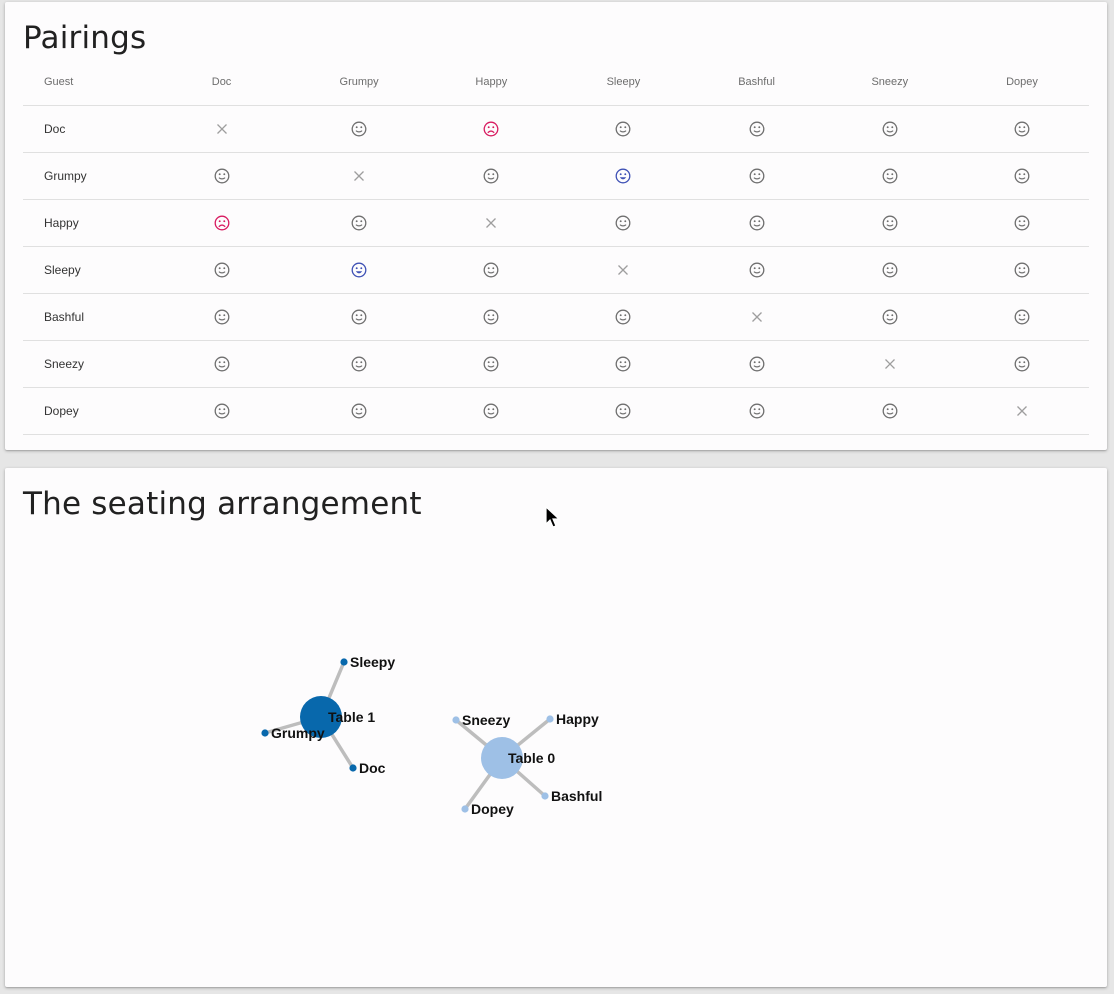 The width and height of the screenshot is (1114, 994). I want to click on guest-node-label: Happy, so click(577, 719).